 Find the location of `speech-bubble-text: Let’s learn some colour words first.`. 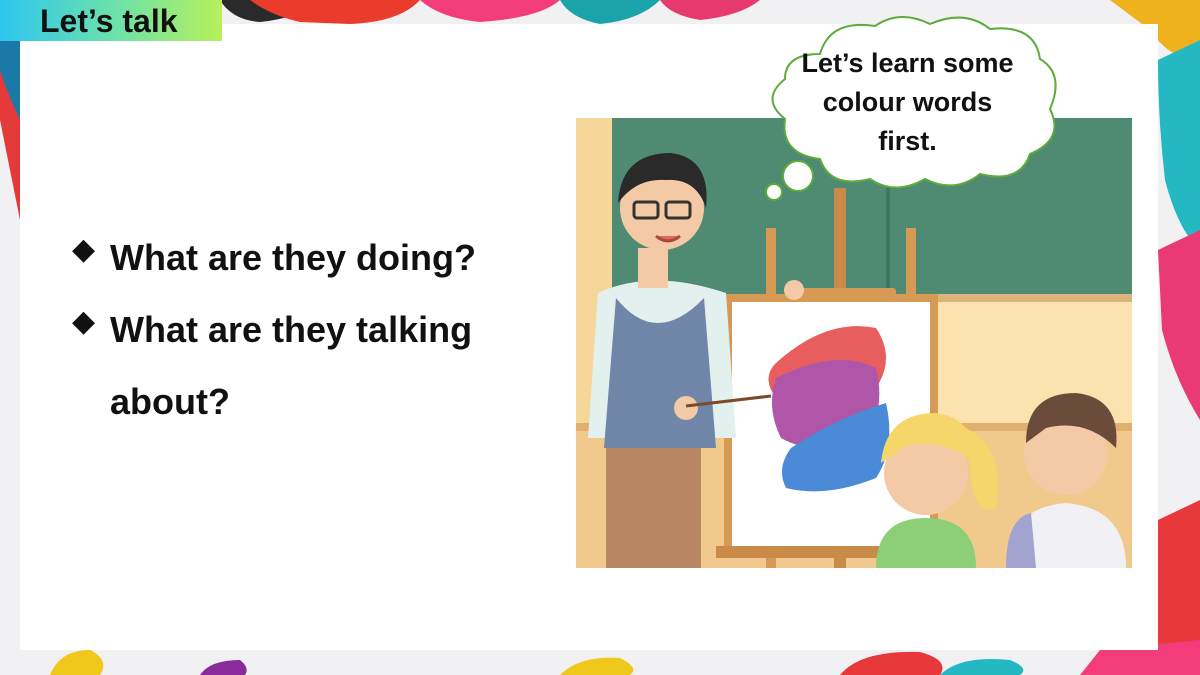

speech-bubble-text: Let’s learn some colour words first. is located at coordinates (907, 102).